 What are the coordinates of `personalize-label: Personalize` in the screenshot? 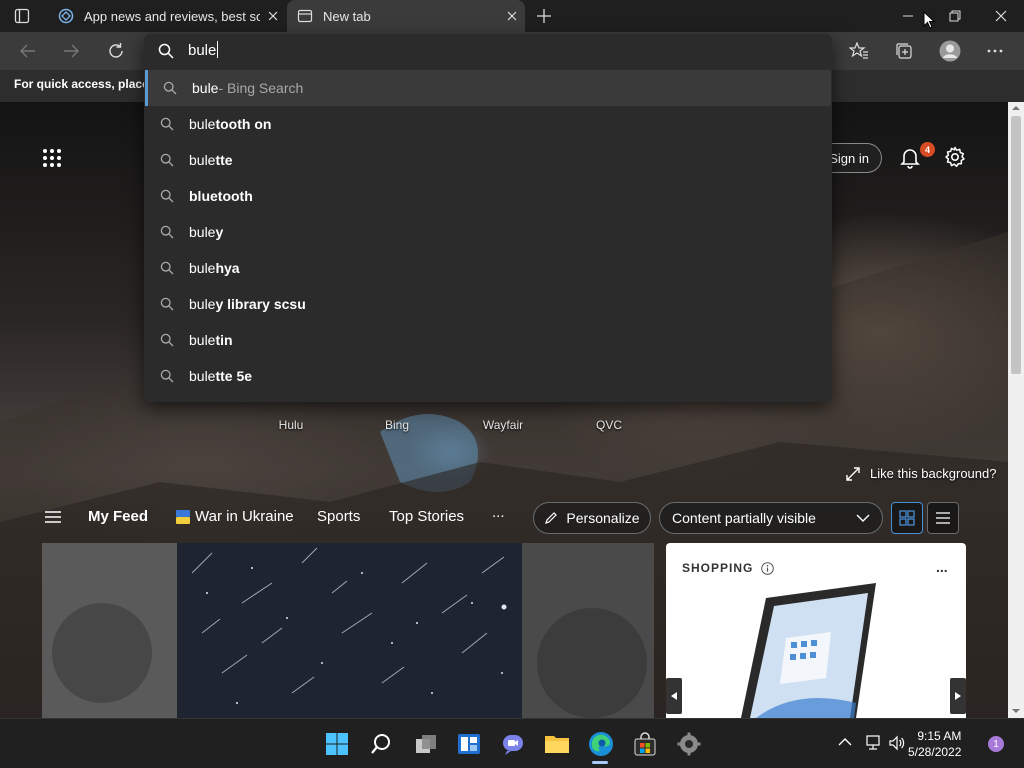 It's located at (603, 518).